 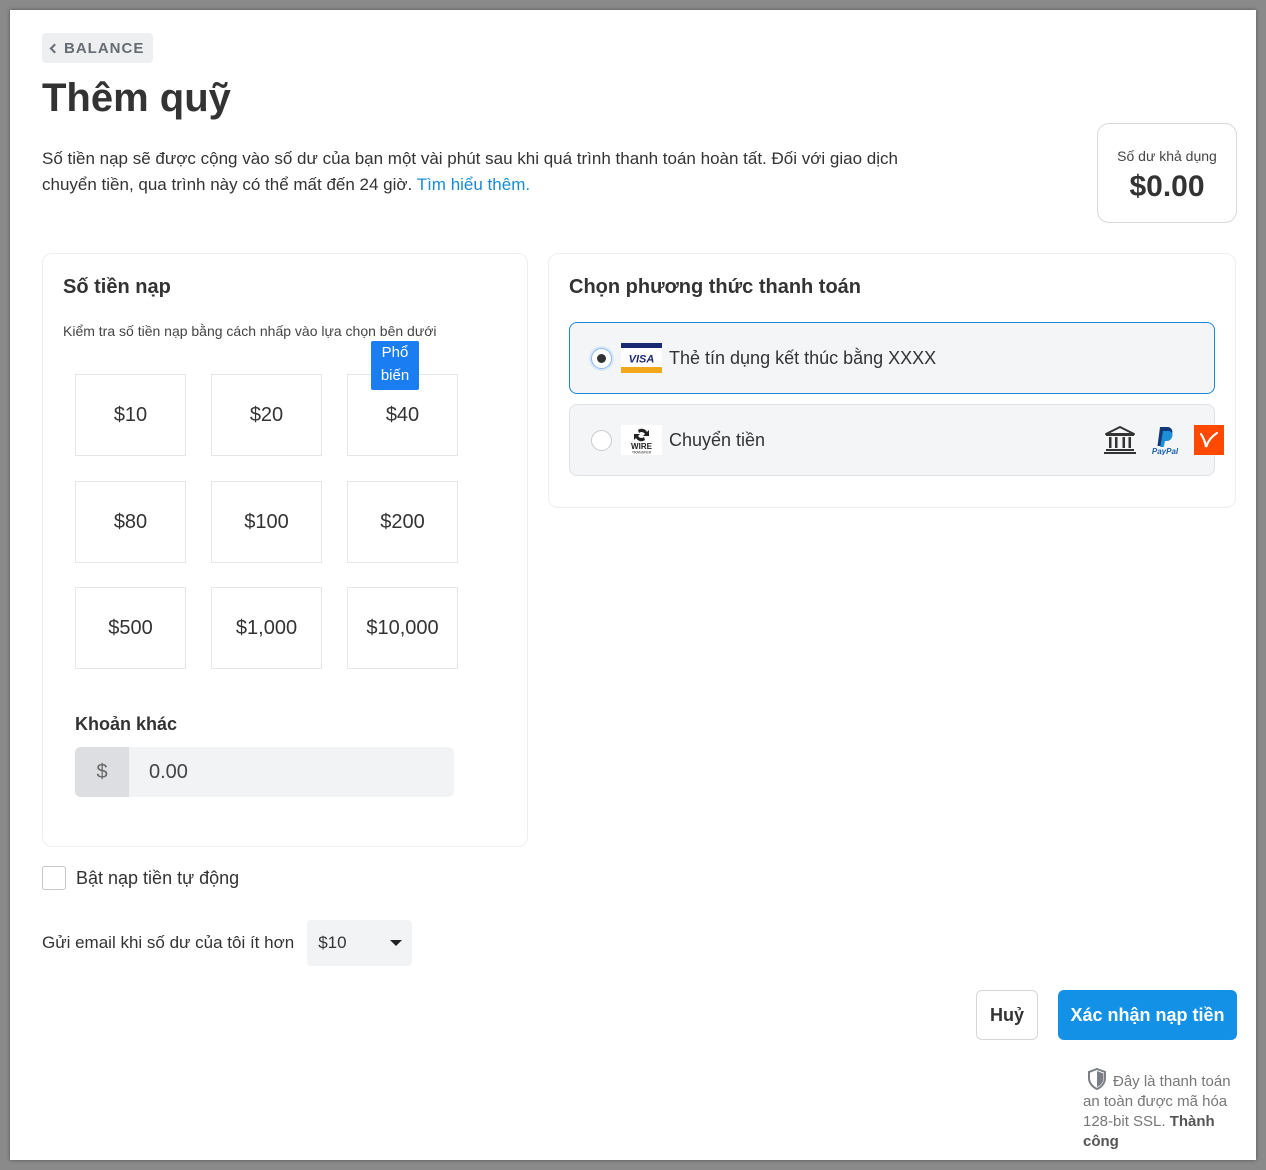 I want to click on auto-topup-label: Bật nạp tiền tự động, so click(x=158, y=877).